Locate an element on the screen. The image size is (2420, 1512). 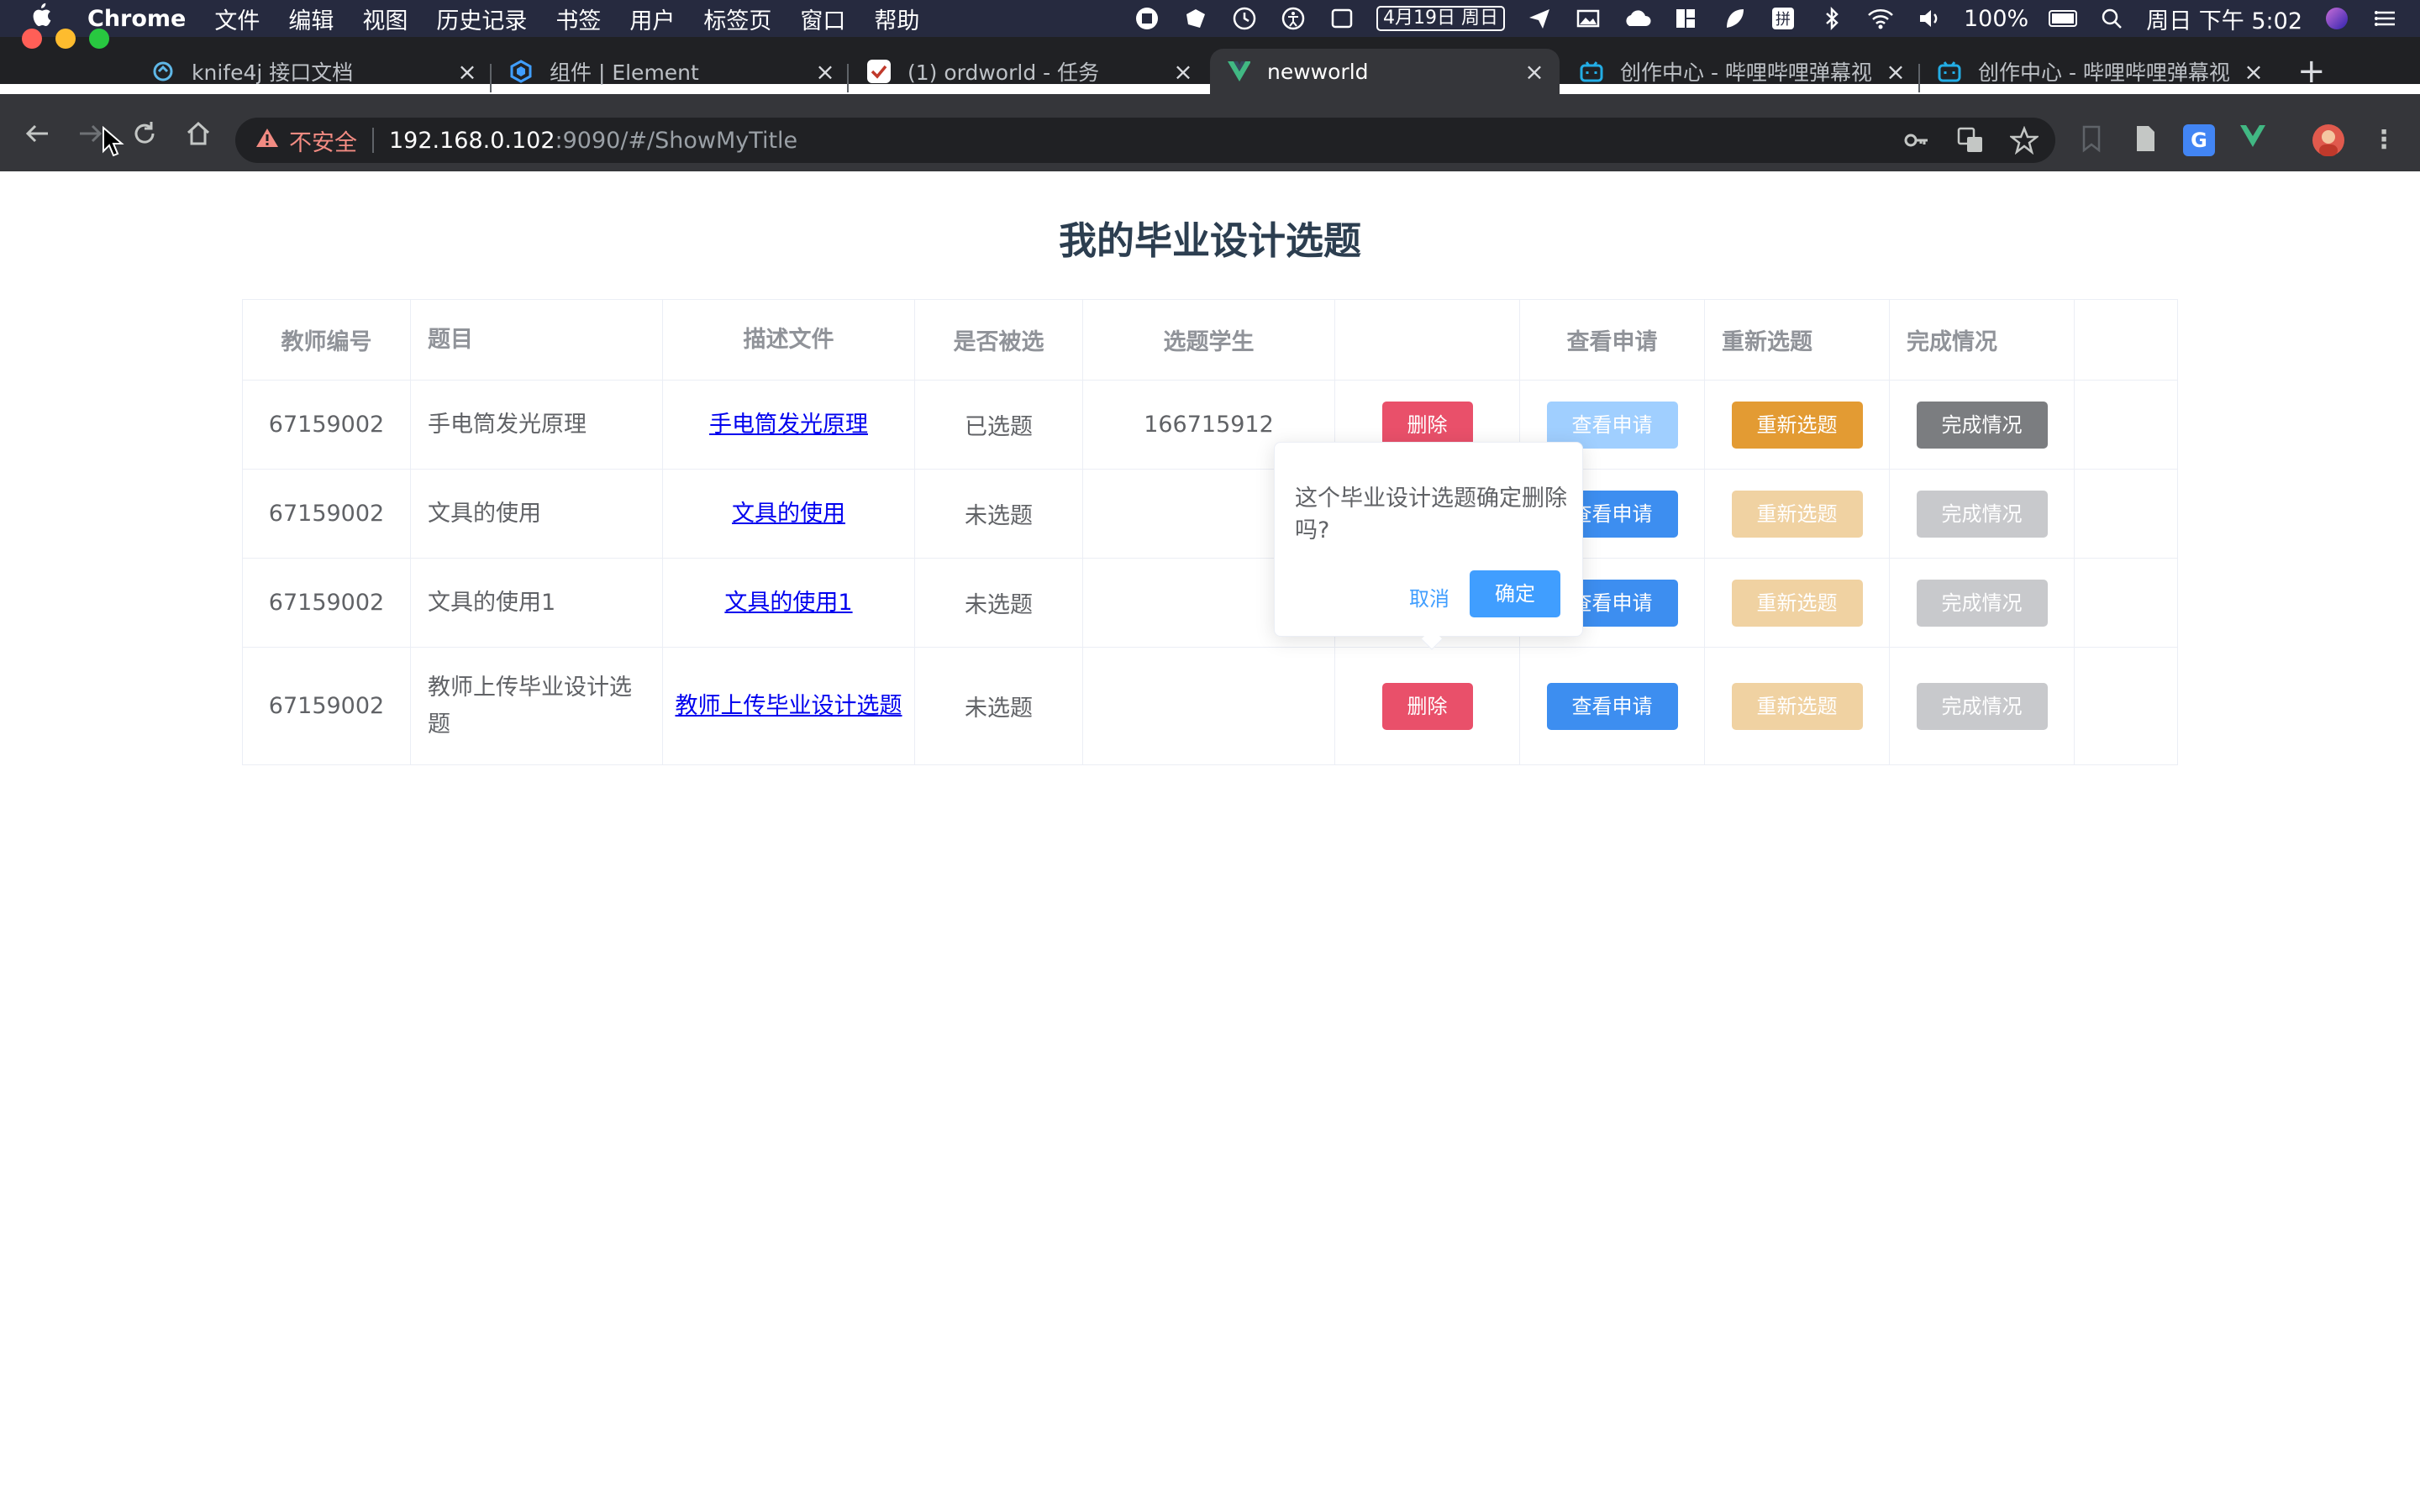
tab-knife4j: knife4j 接口文档 × is located at coordinates (315, 71).